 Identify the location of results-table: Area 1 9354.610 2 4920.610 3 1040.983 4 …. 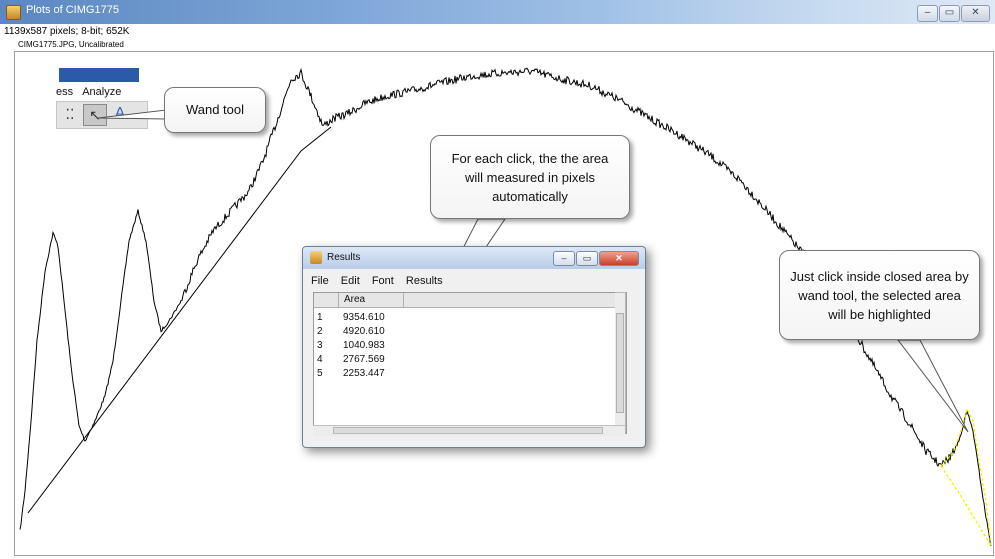
(470, 363).